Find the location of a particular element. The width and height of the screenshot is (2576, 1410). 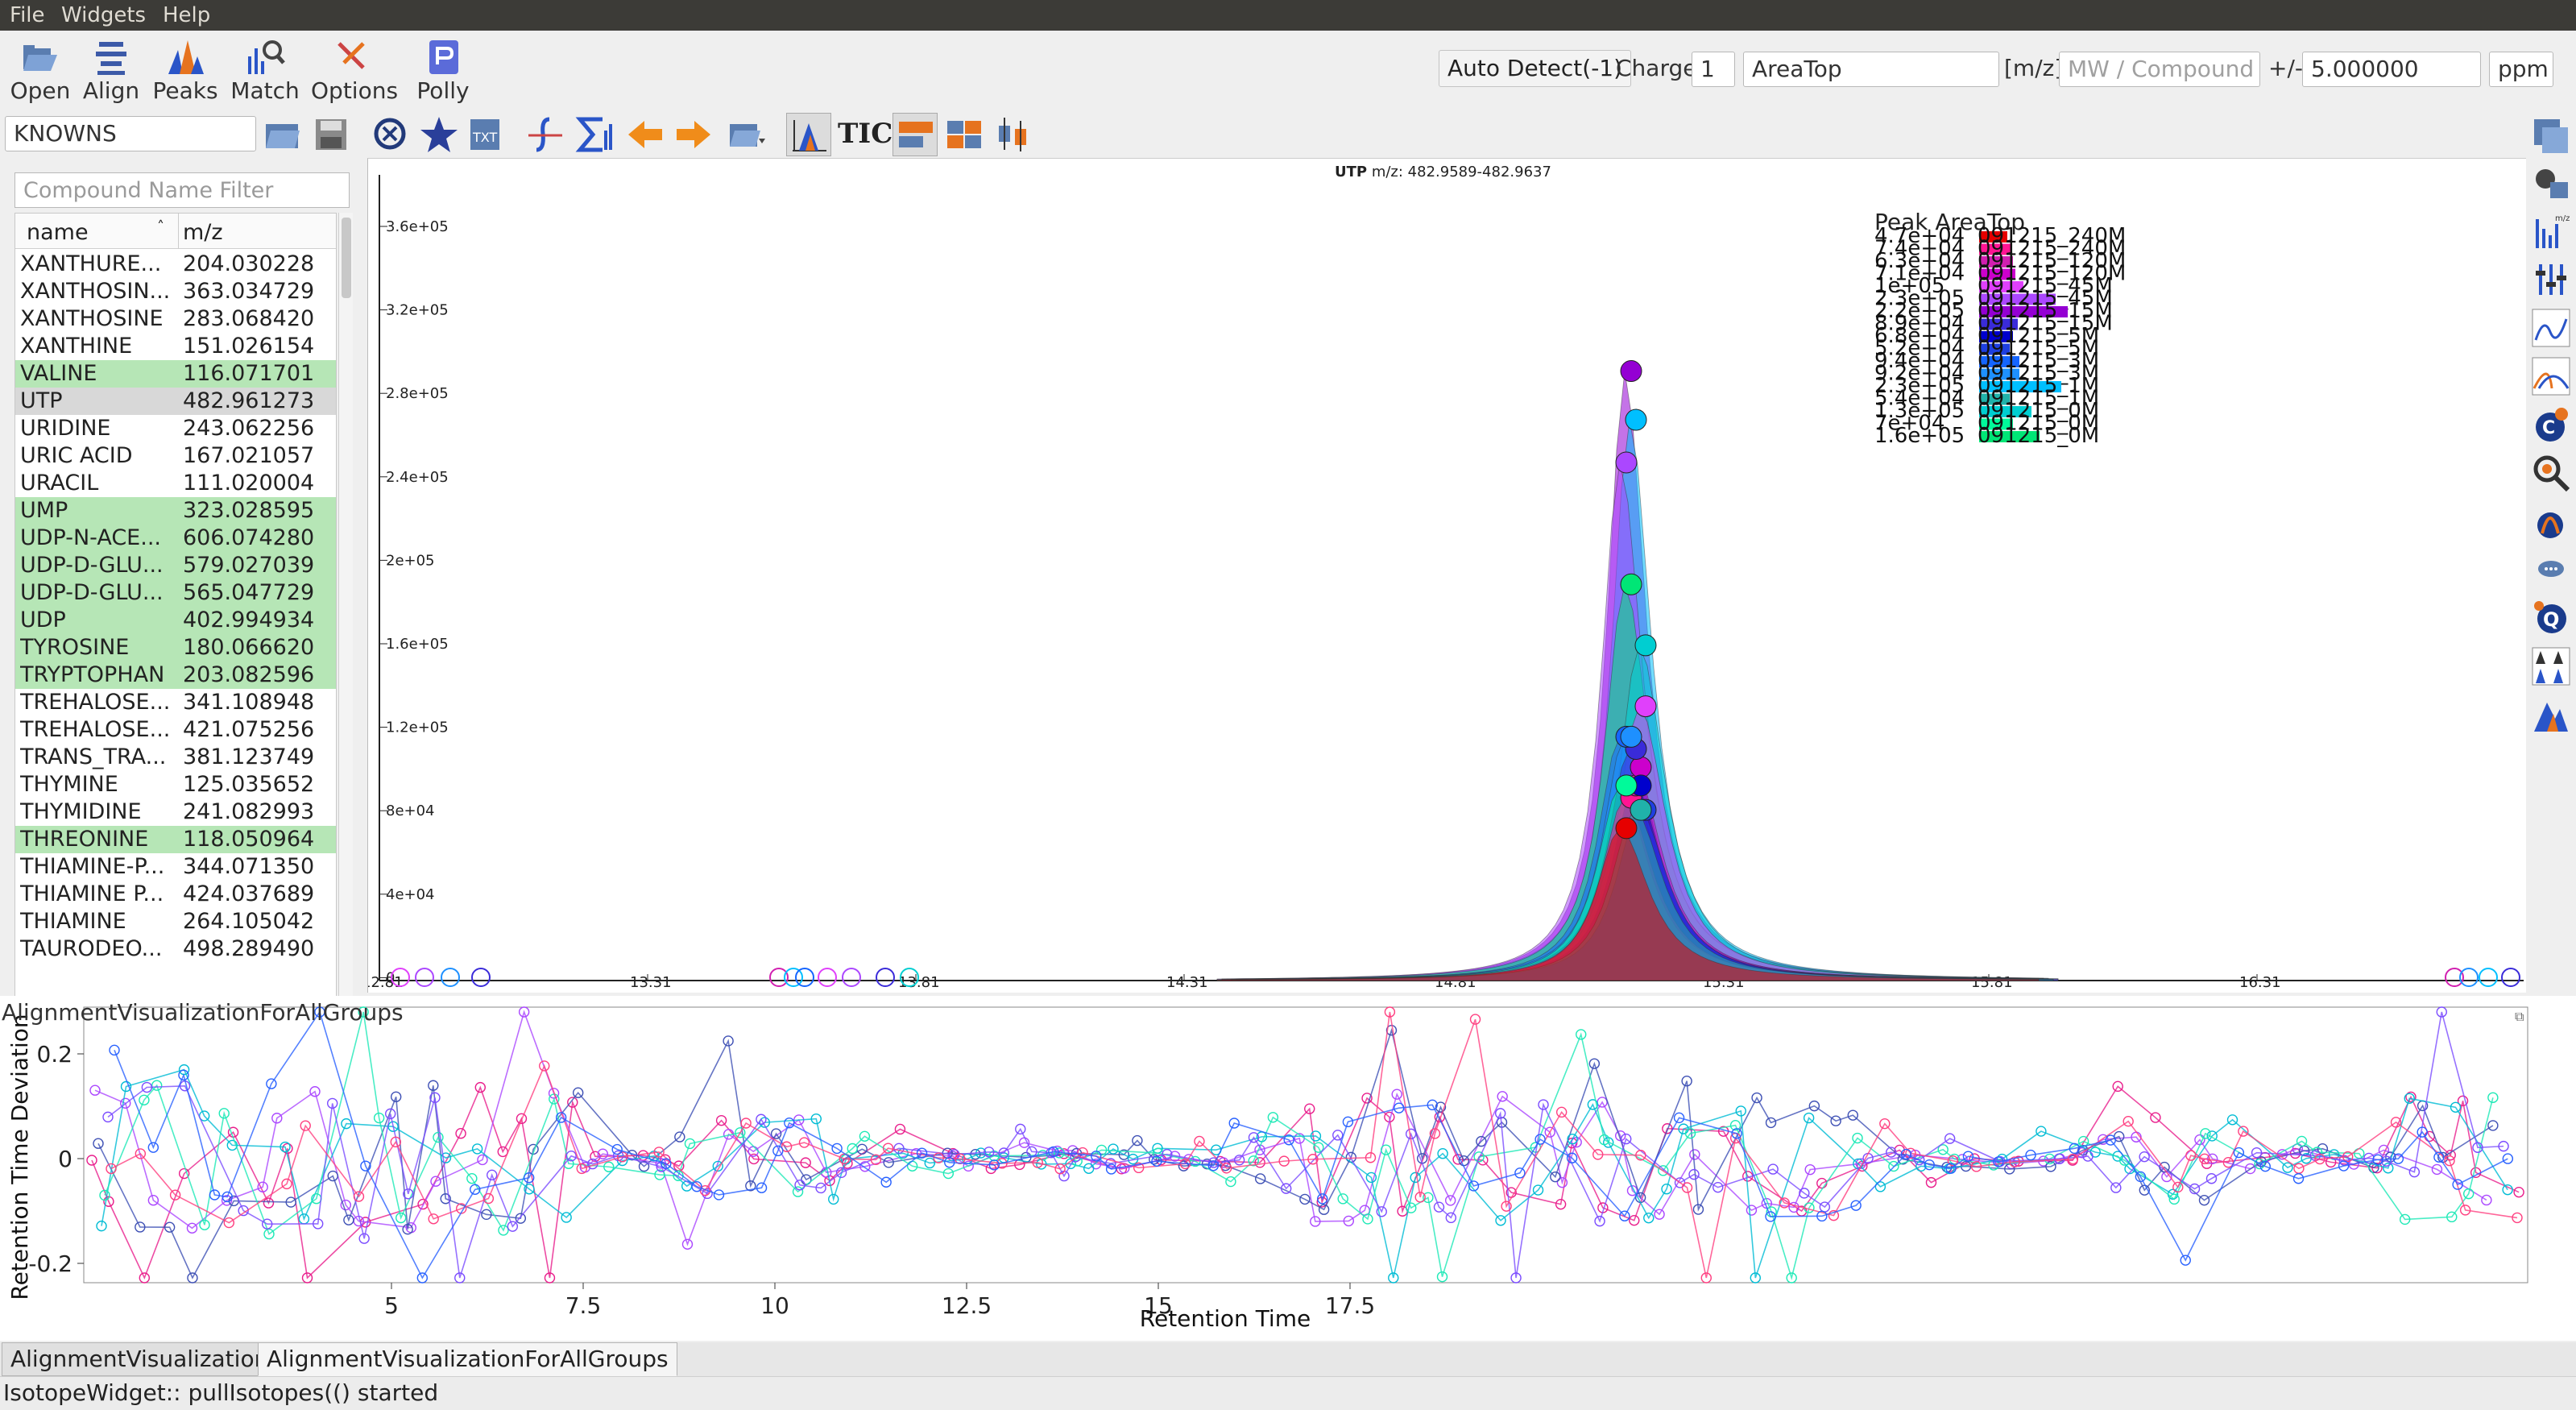

compound-row: UDP-N-ACE... 606.074280 is located at coordinates (175, 538).